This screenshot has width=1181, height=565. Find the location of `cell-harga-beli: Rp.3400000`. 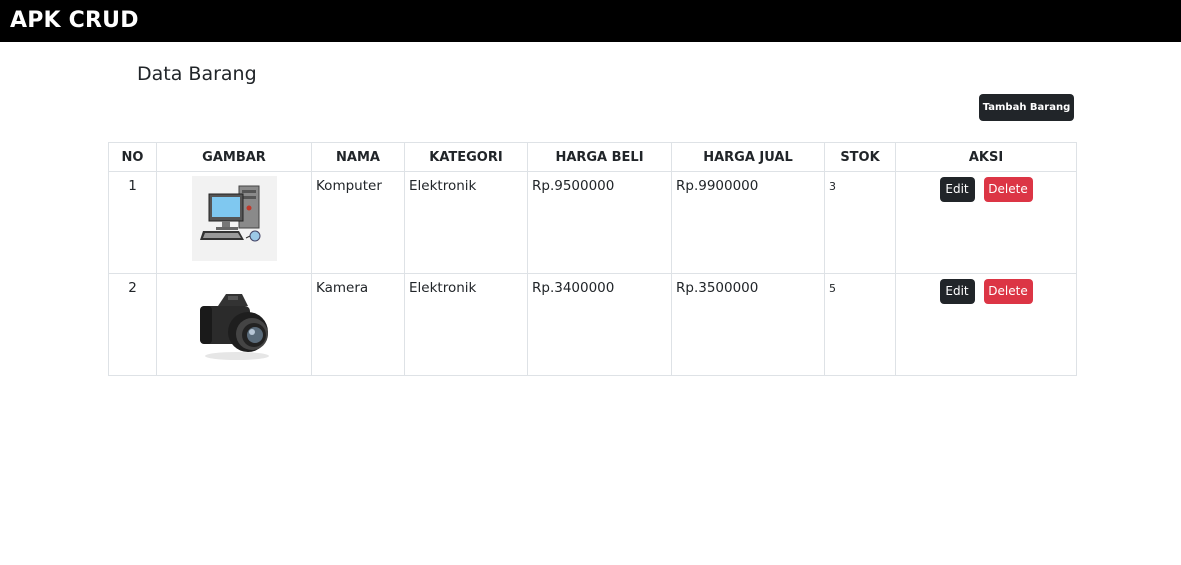

cell-harga-beli: Rp.3400000 is located at coordinates (599, 324).